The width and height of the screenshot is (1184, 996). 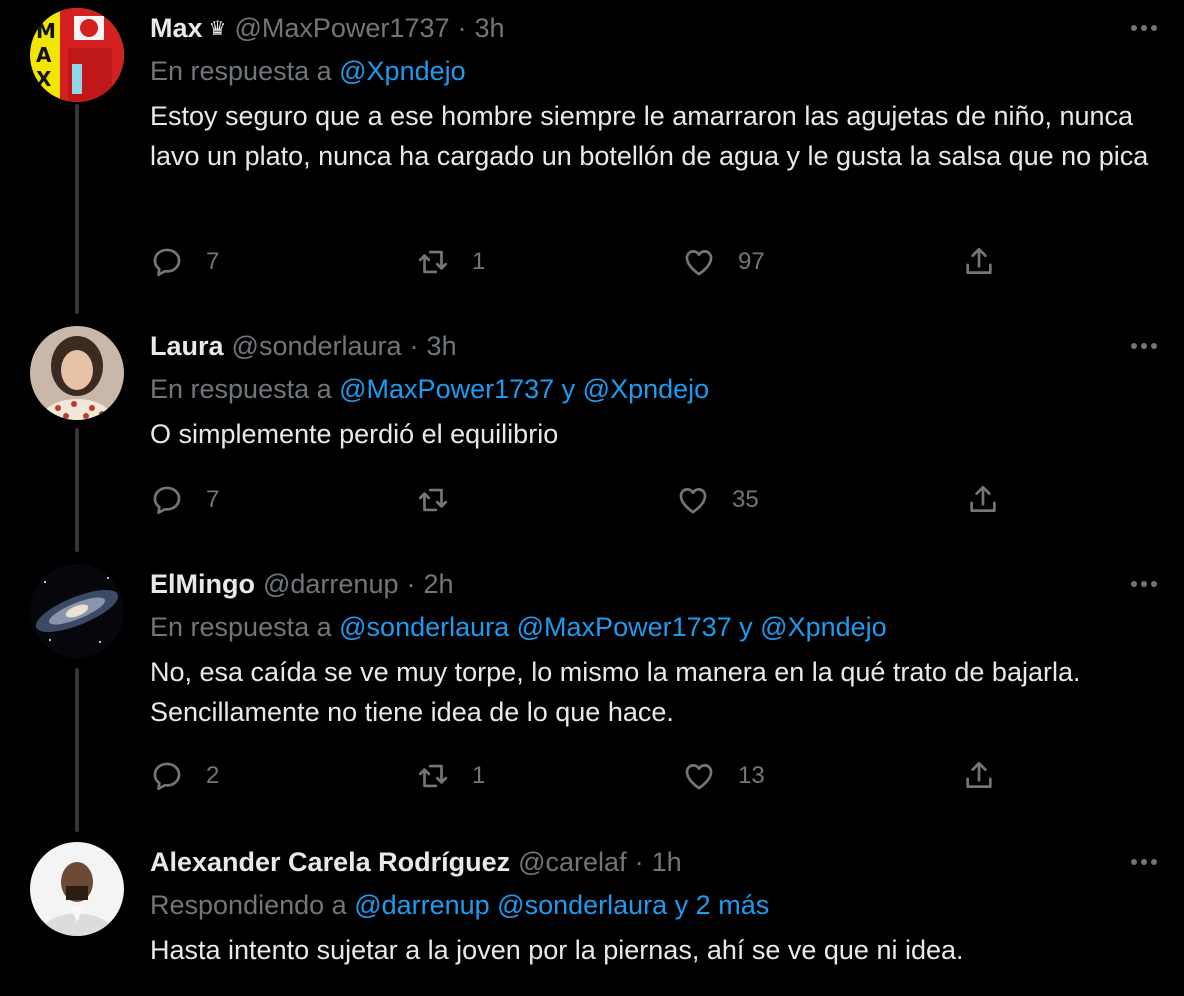 I want to click on avatar-laura, so click(x=77, y=373).